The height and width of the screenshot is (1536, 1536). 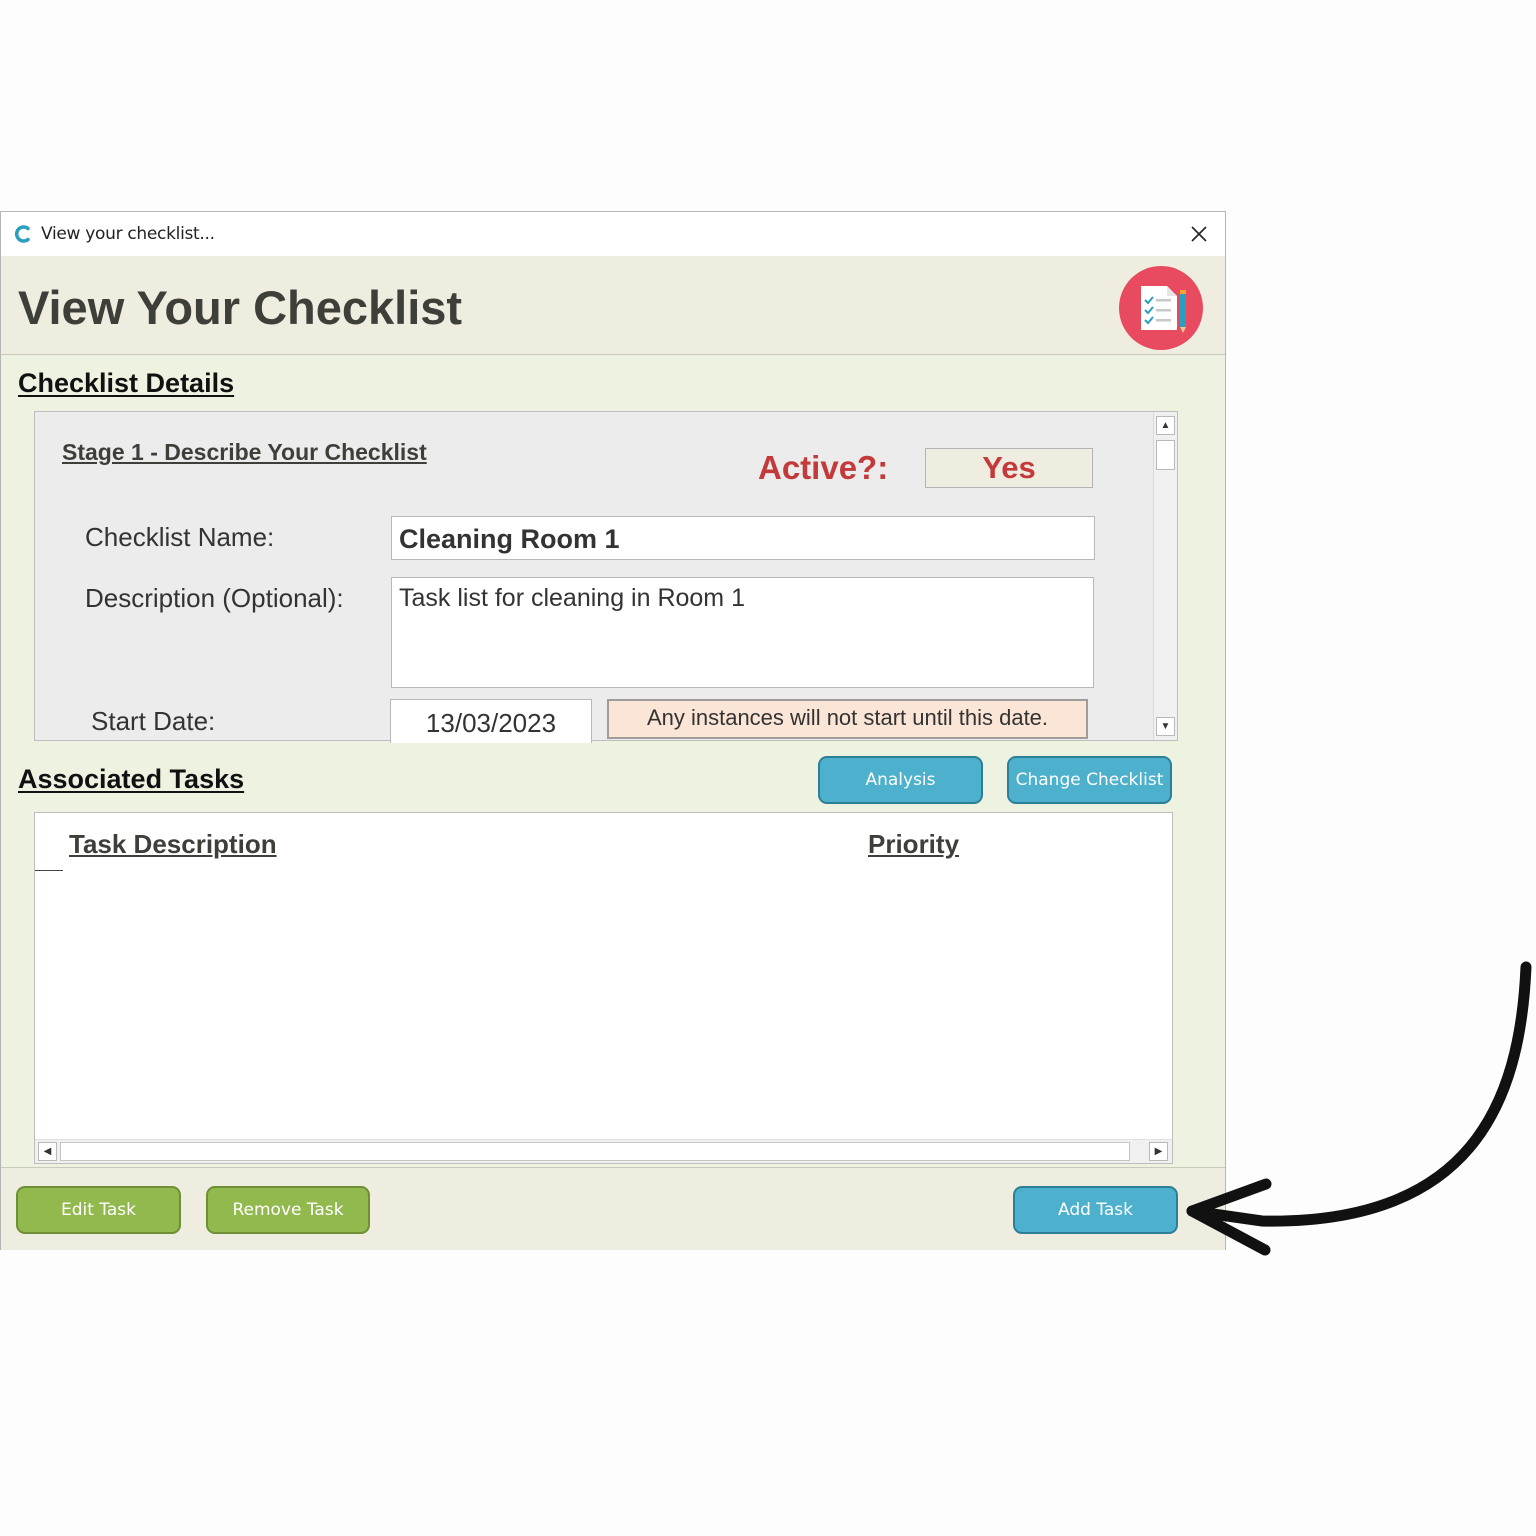 I want to click on description-label: Description (Optional):, so click(x=214, y=598).